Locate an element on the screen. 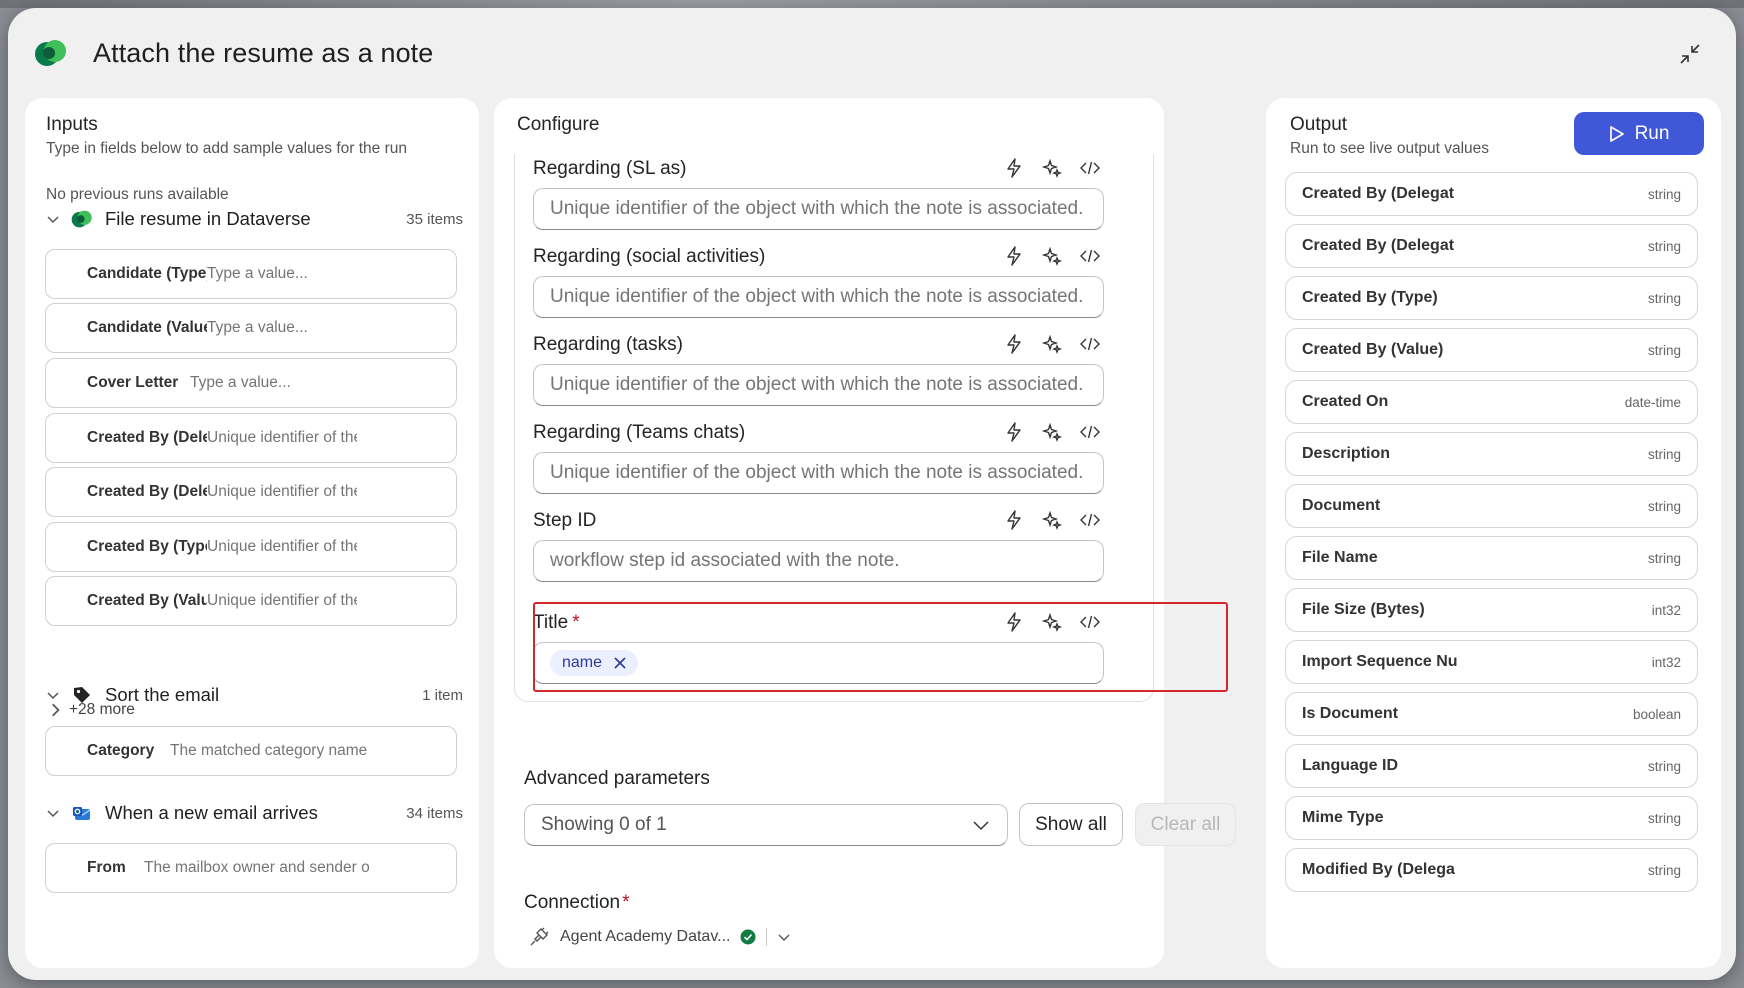  input-cover-letter: Cover Letter is located at coordinates (251, 383).